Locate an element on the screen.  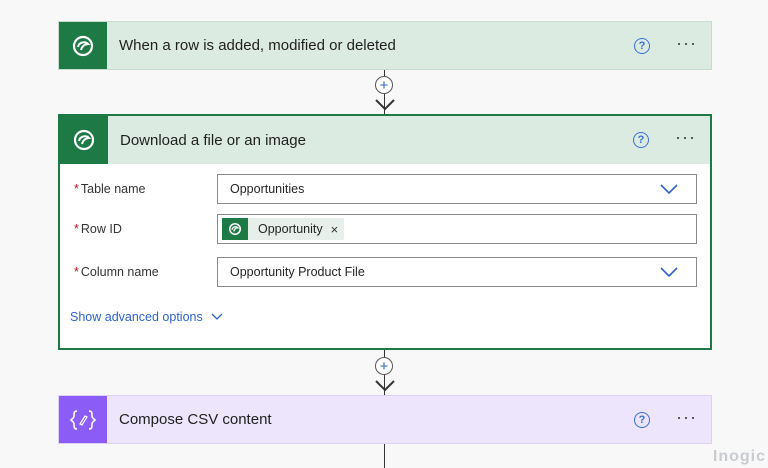
table-name-select: Opportunities is located at coordinates (457, 189).